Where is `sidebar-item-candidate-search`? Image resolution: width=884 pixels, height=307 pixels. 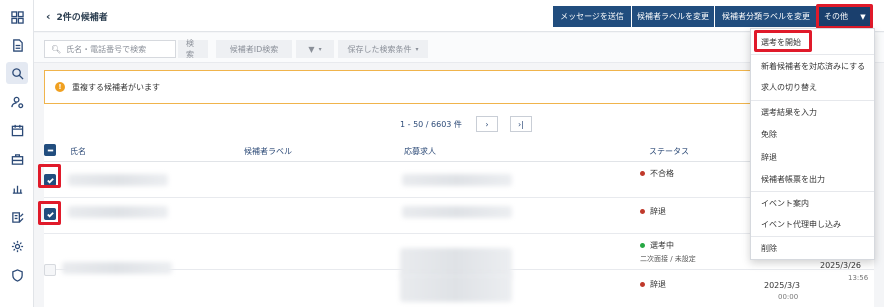 sidebar-item-candidate-search is located at coordinates (17, 73).